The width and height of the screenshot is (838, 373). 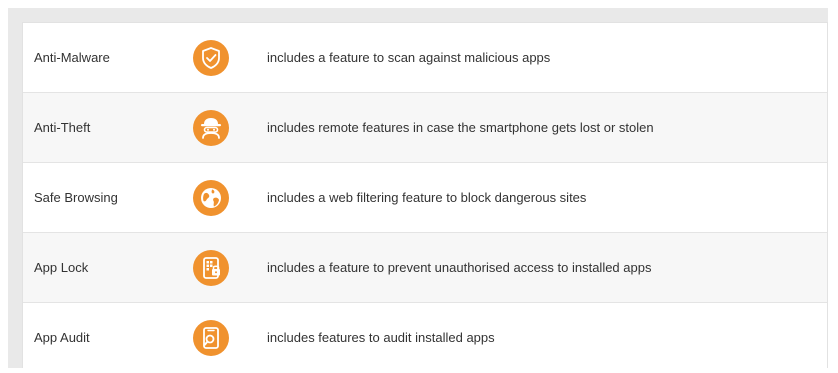 I want to click on globe-icon, so click(x=211, y=198).